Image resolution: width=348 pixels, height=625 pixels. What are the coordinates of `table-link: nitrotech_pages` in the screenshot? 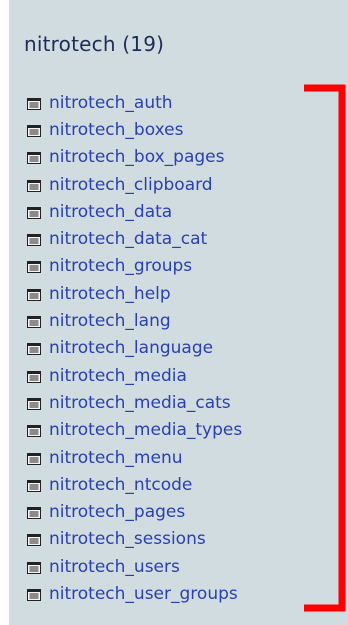 It's located at (117, 512).